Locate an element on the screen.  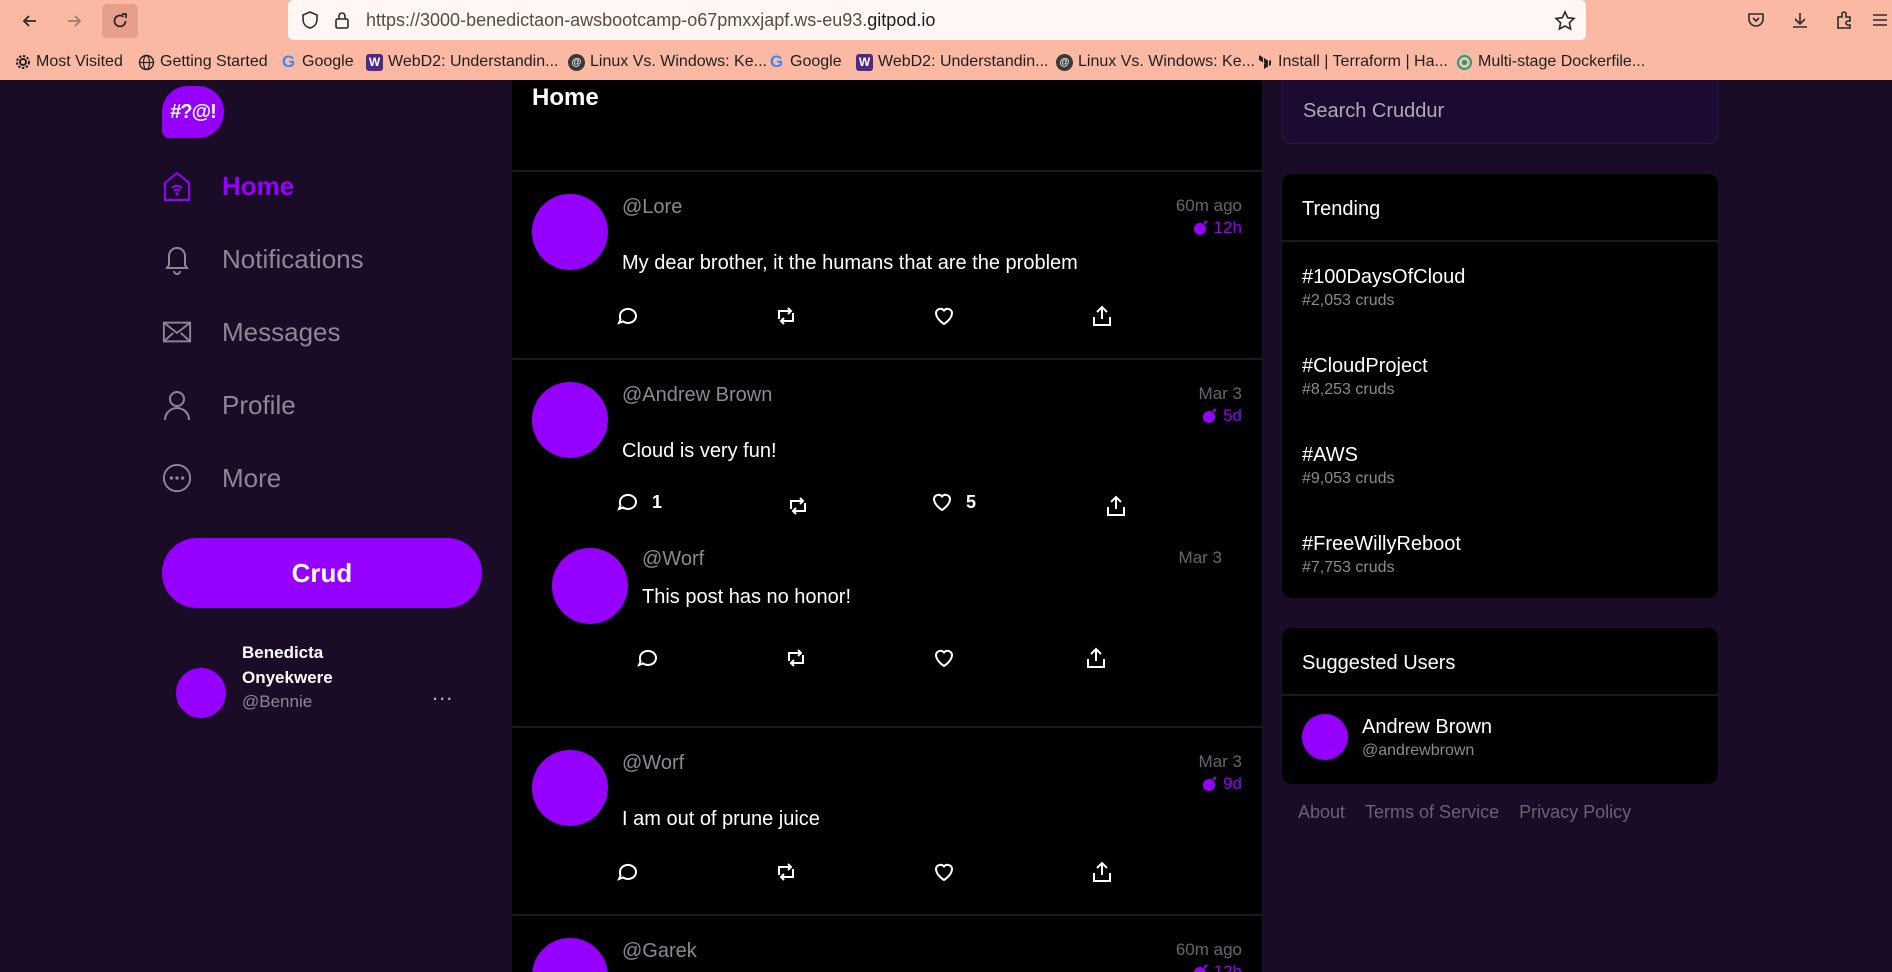
trending-title: Trending is located at coordinates (1500, 208).